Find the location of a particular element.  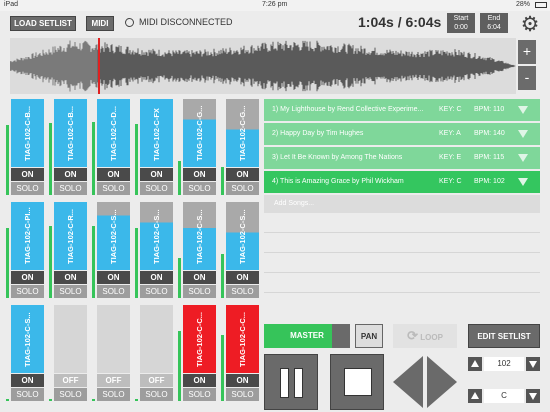

pan-button: PAN is located at coordinates (369, 336).